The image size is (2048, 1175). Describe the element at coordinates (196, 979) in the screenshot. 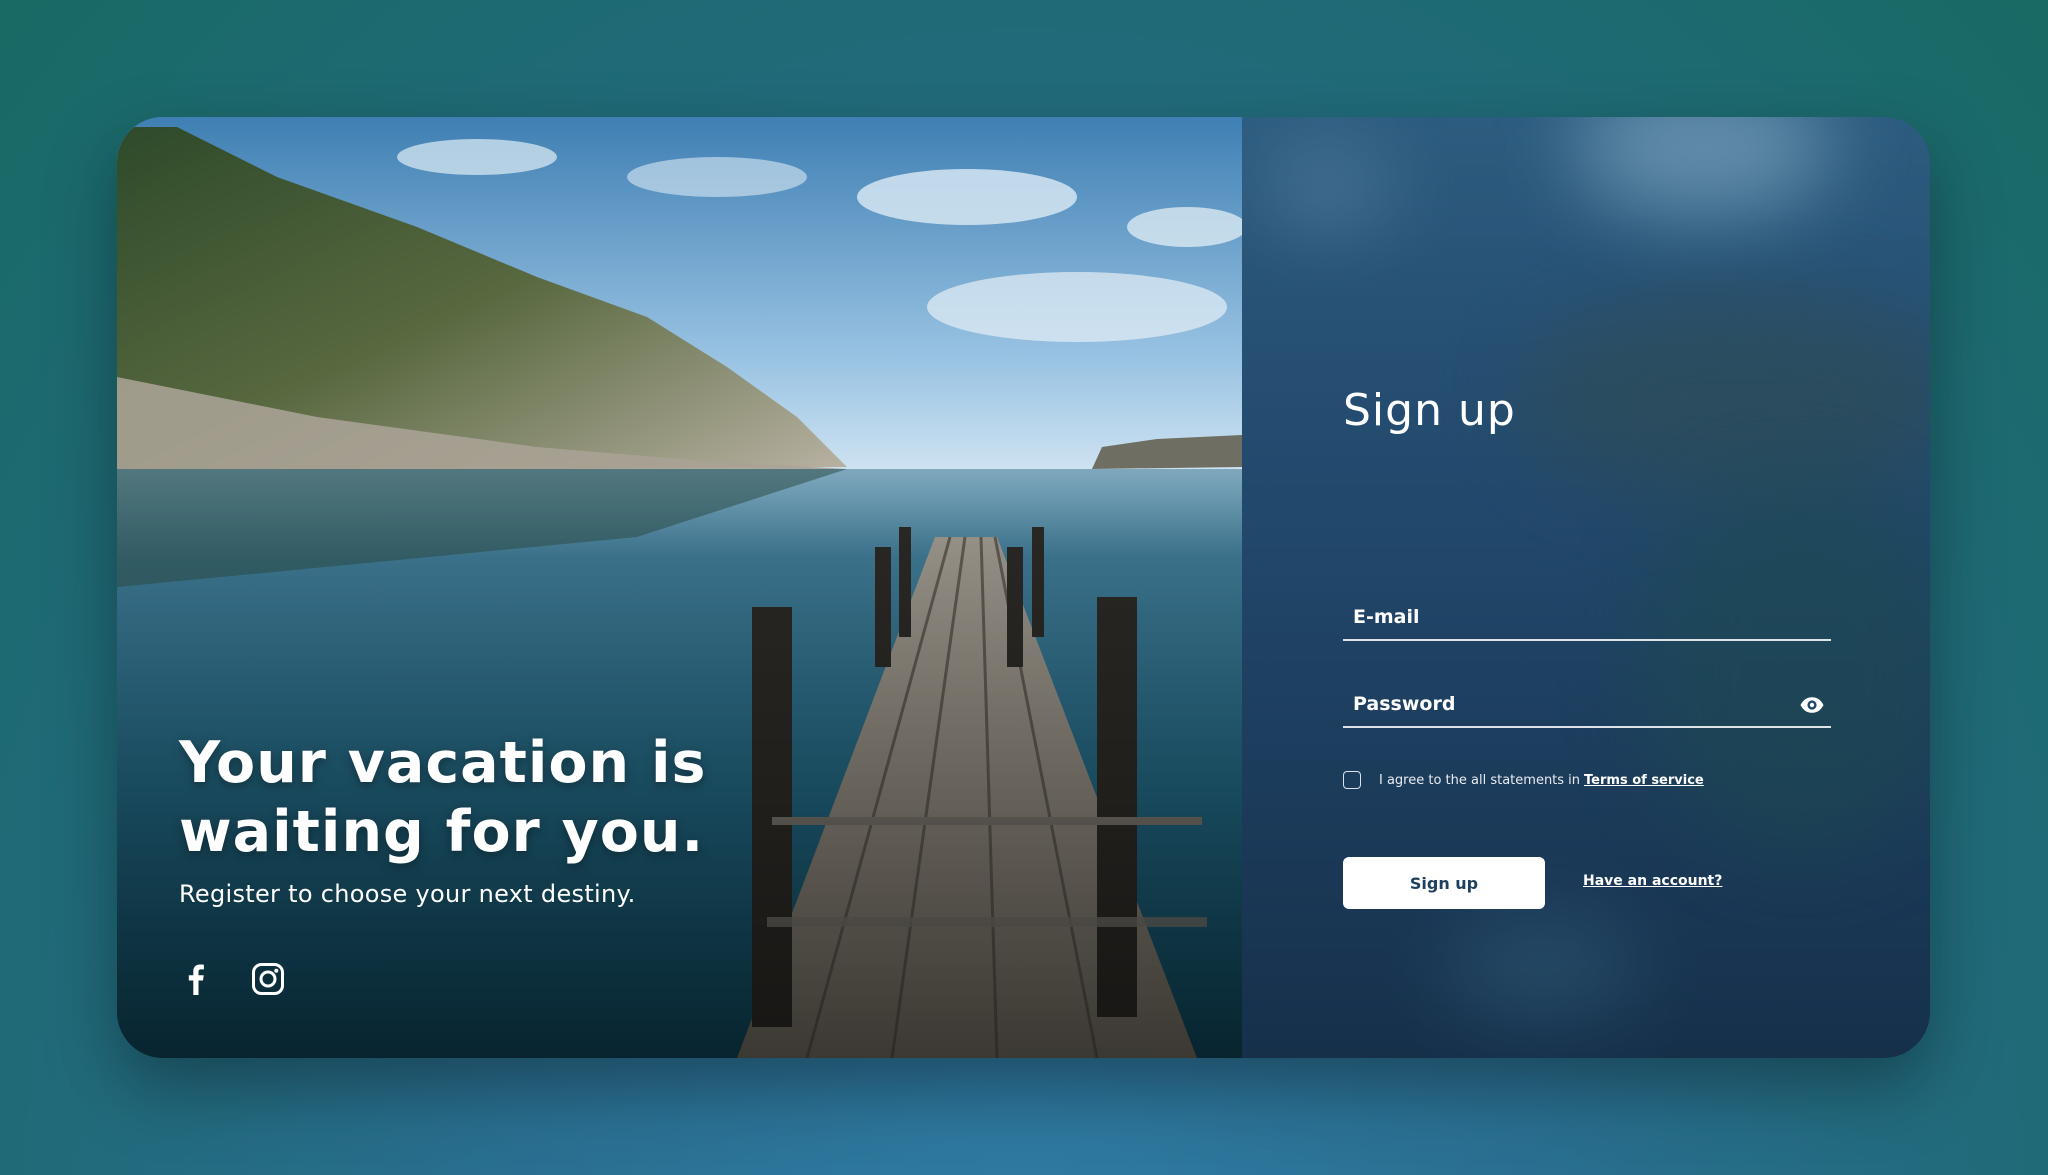

I see `facebook-icon` at that location.